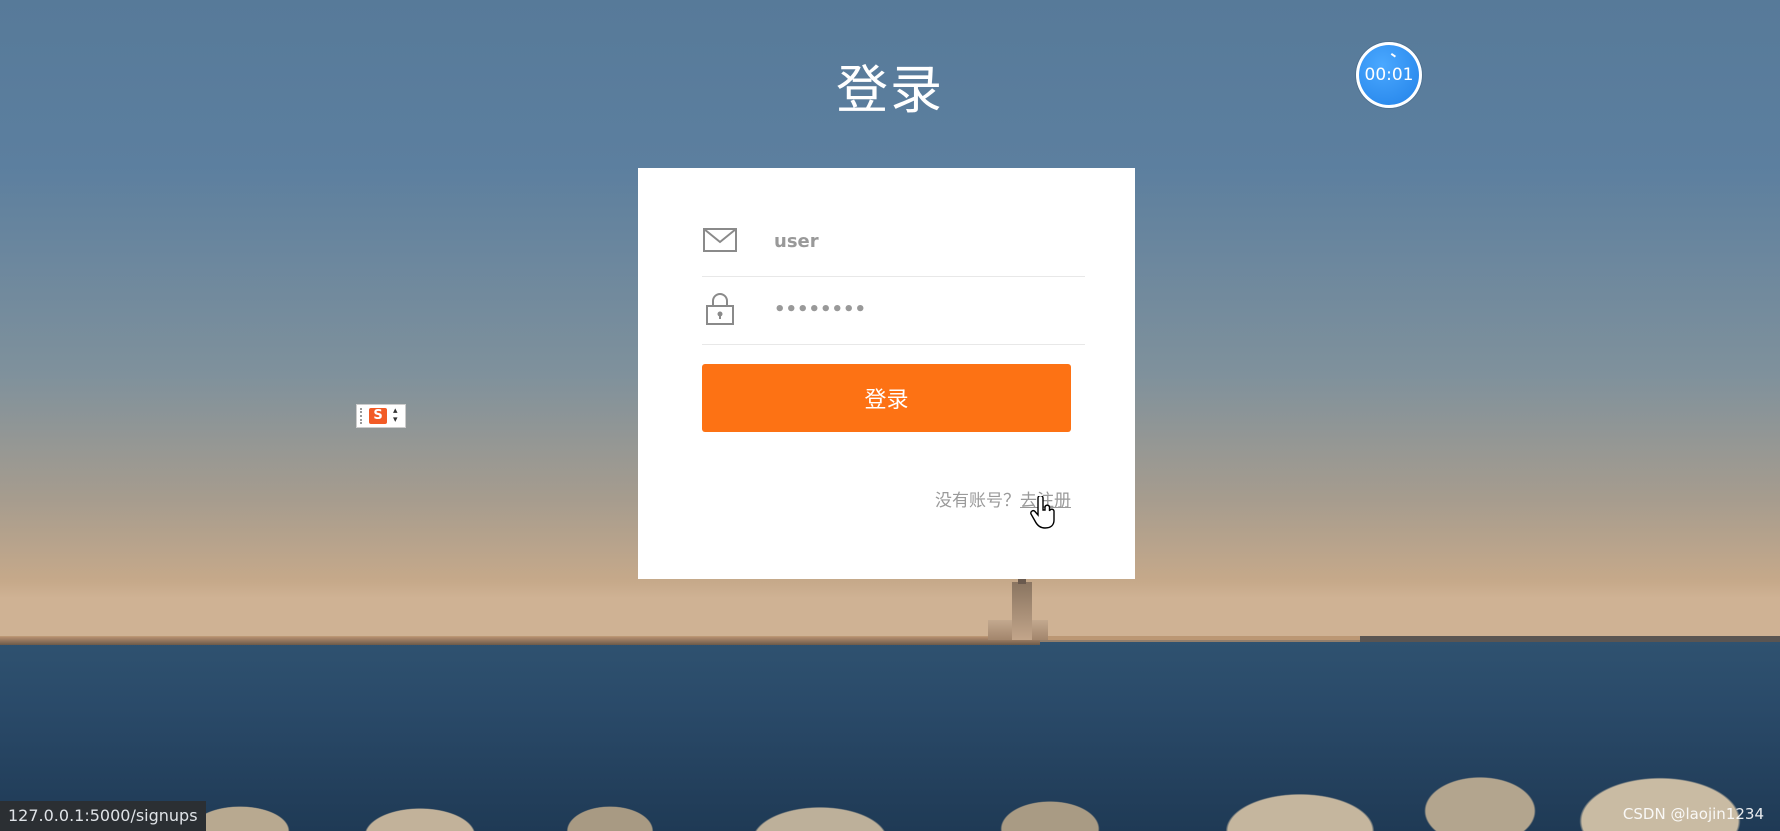 The image size is (1780, 831). What do you see at coordinates (720, 308) in the screenshot?
I see `lock-icon` at bounding box center [720, 308].